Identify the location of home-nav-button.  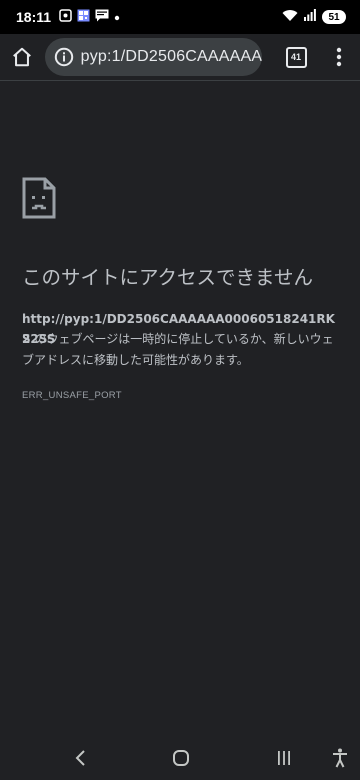
(181, 758).